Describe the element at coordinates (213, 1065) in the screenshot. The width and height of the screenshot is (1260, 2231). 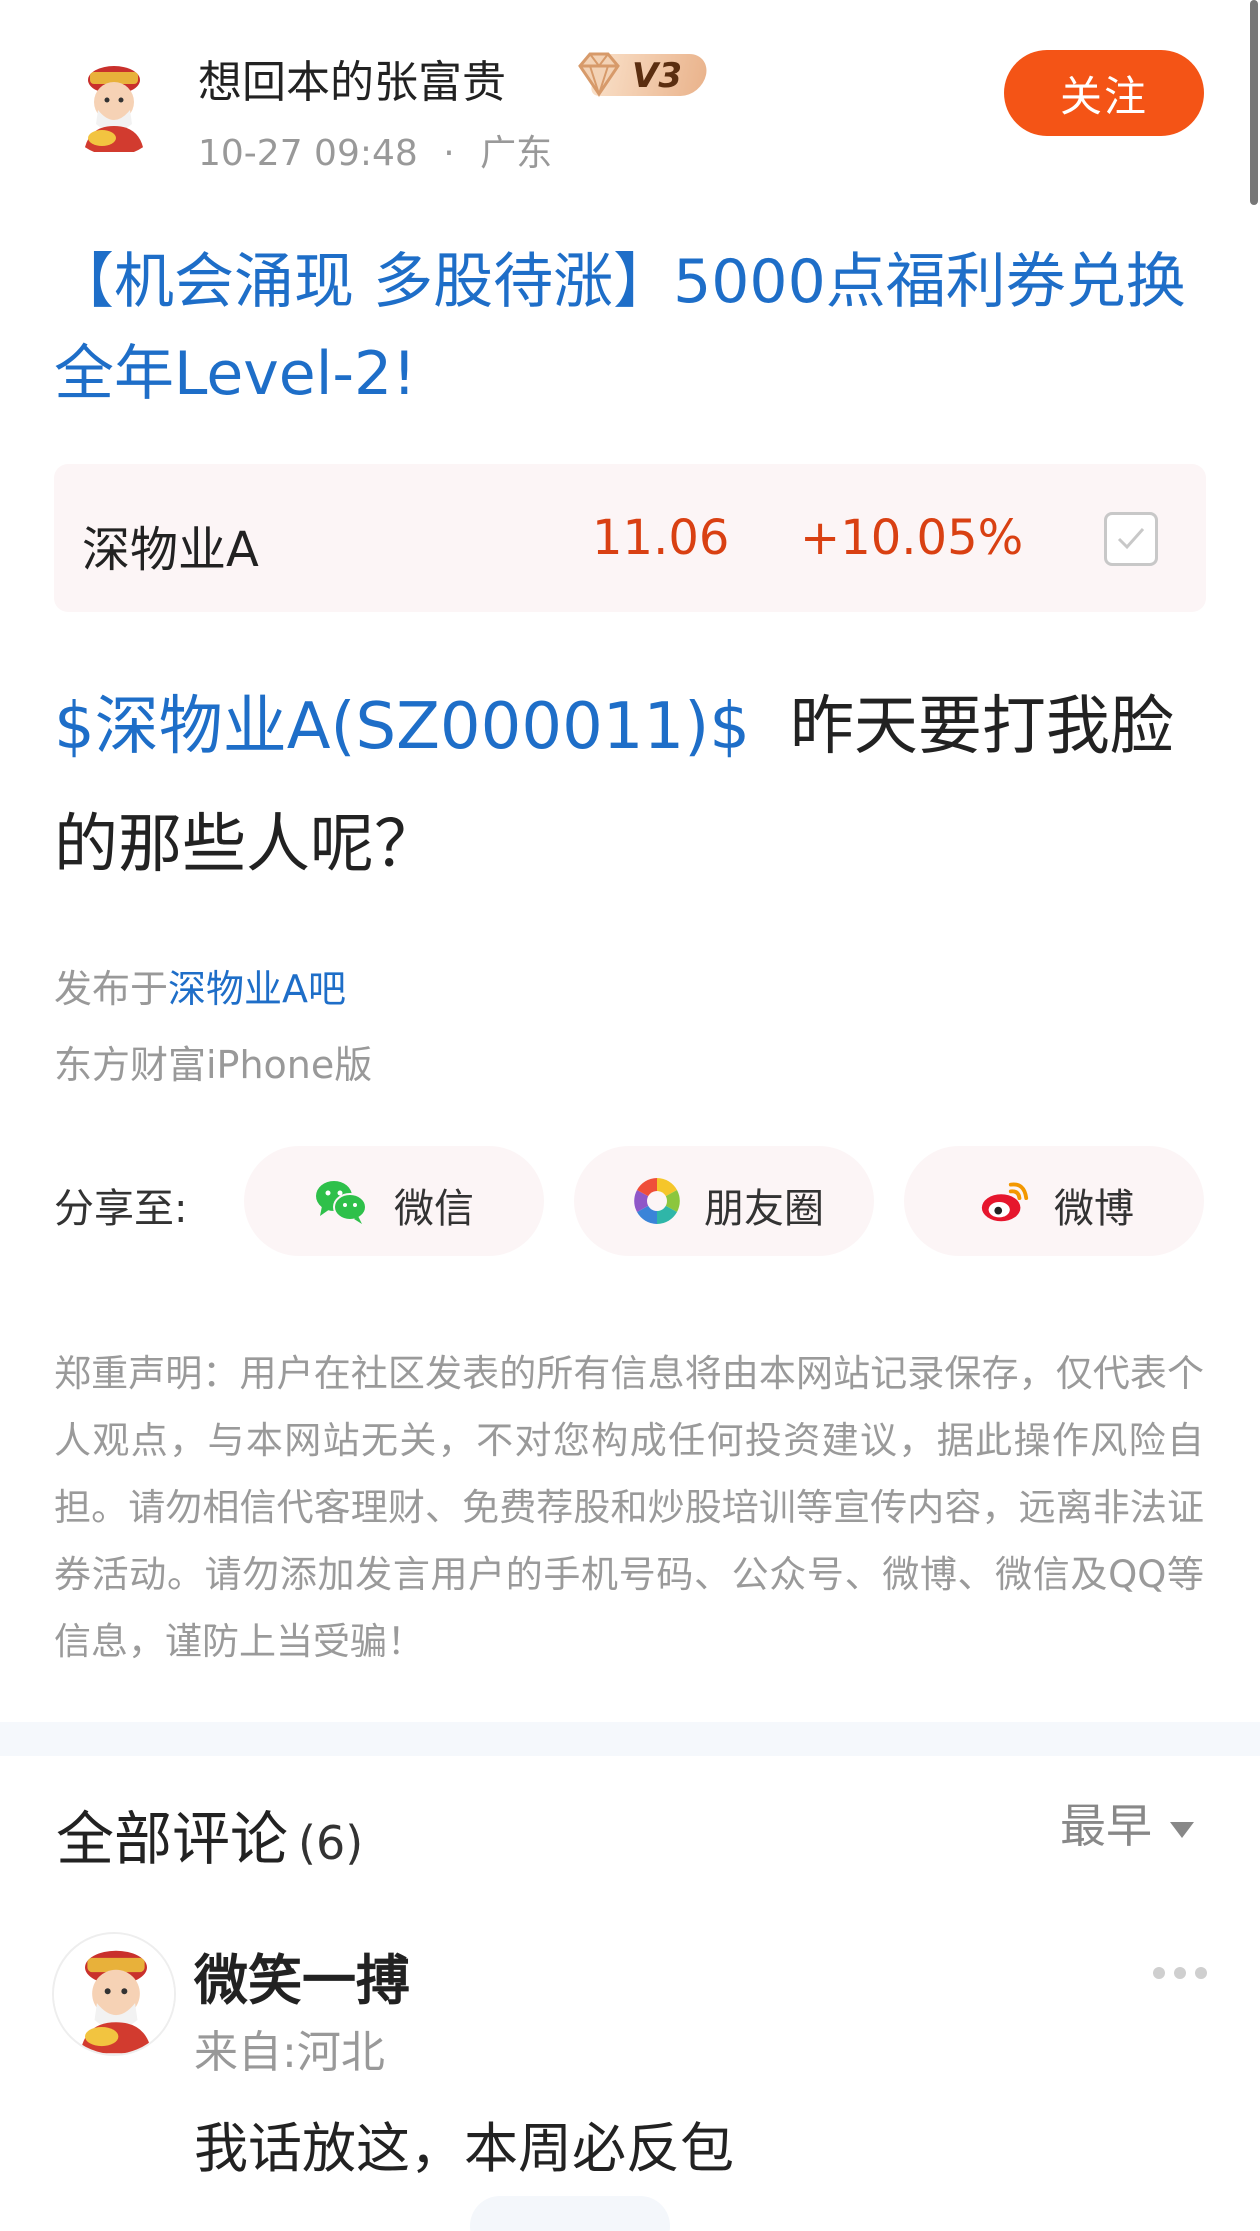
I see `client-source: 东方财富iPhone版` at that location.